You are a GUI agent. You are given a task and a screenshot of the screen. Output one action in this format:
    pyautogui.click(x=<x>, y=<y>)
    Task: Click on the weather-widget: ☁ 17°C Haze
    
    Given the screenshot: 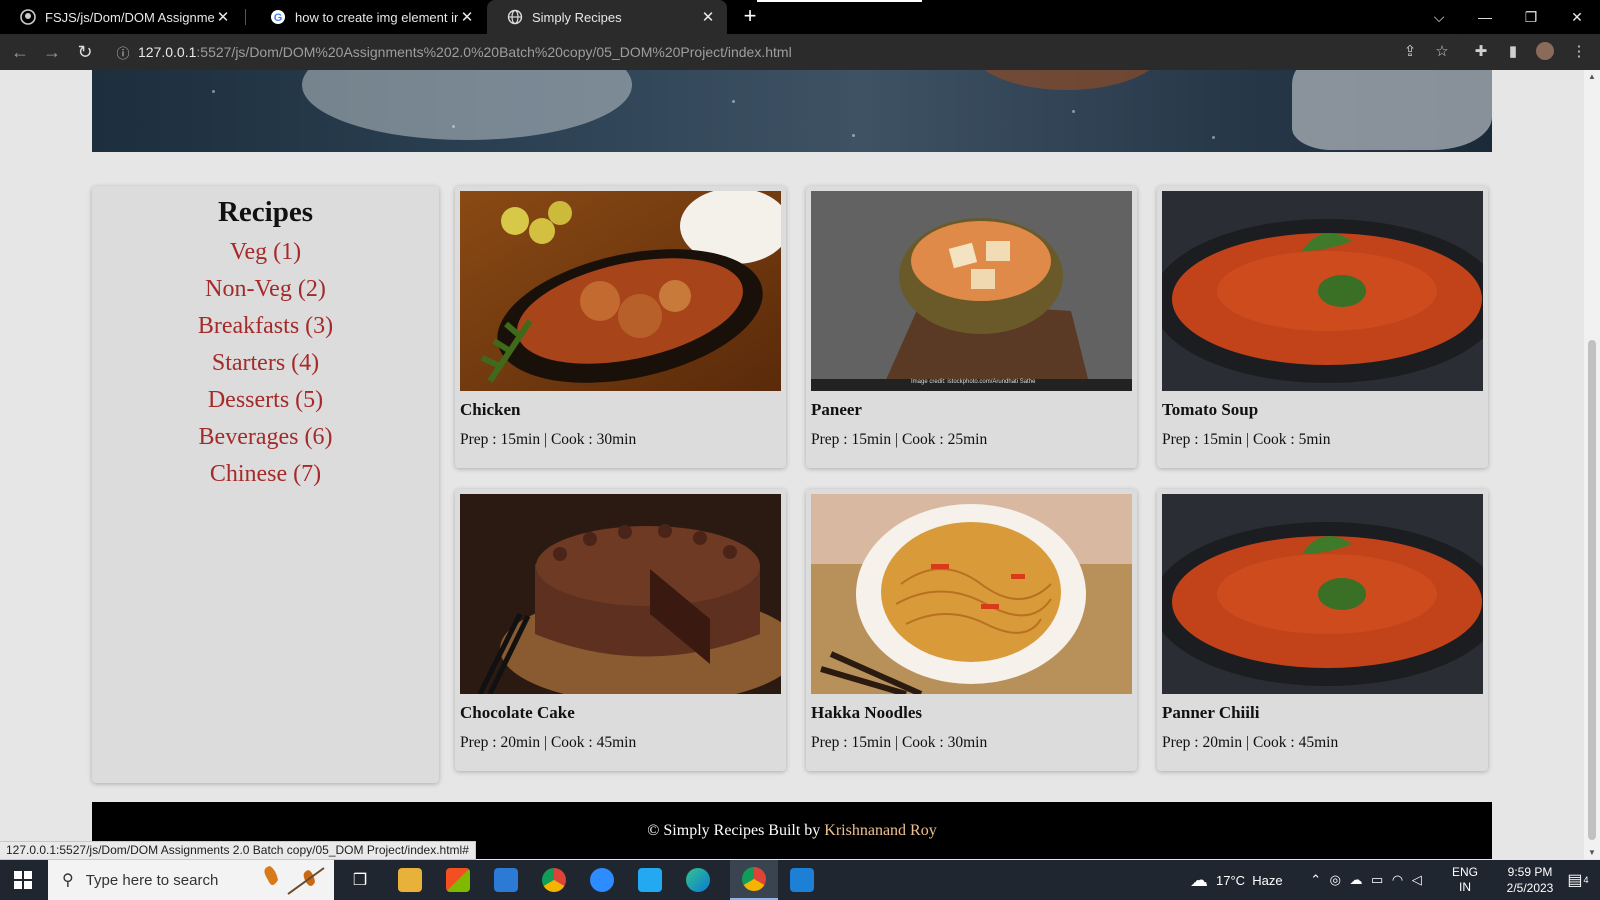 What is the action you would take?
    pyautogui.click(x=1236, y=880)
    